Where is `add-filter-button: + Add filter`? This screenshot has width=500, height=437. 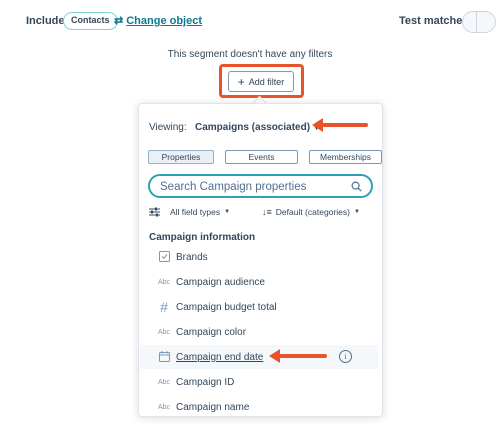
add-filter-button: + Add filter is located at coordinates (261, 81).